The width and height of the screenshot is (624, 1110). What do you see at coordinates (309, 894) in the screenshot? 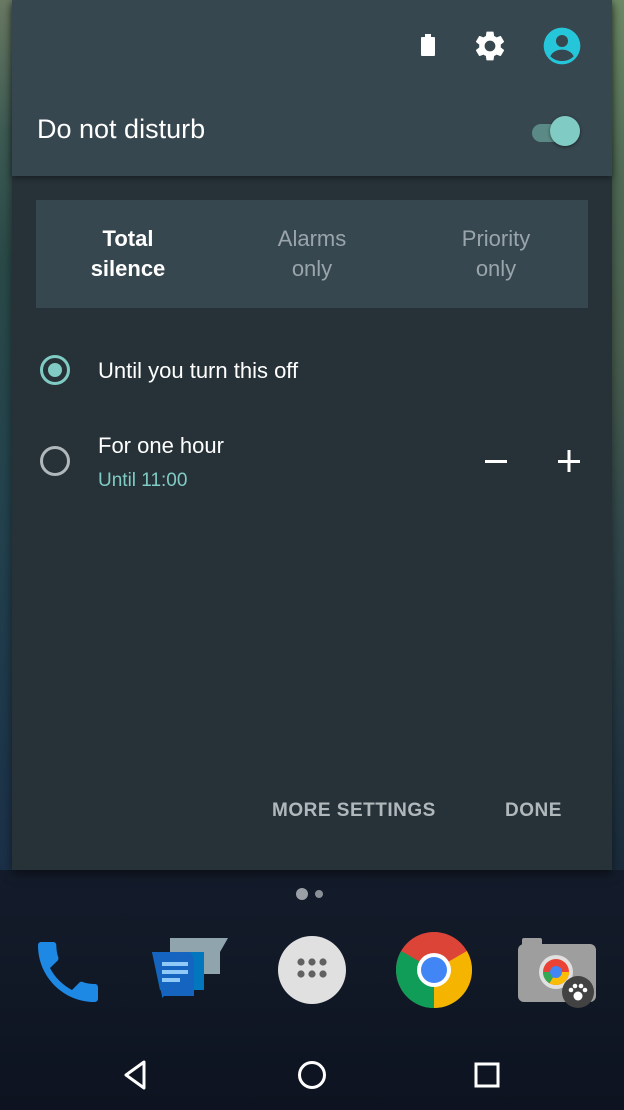
I see `page-indicator` at bounding box center [309, 894].